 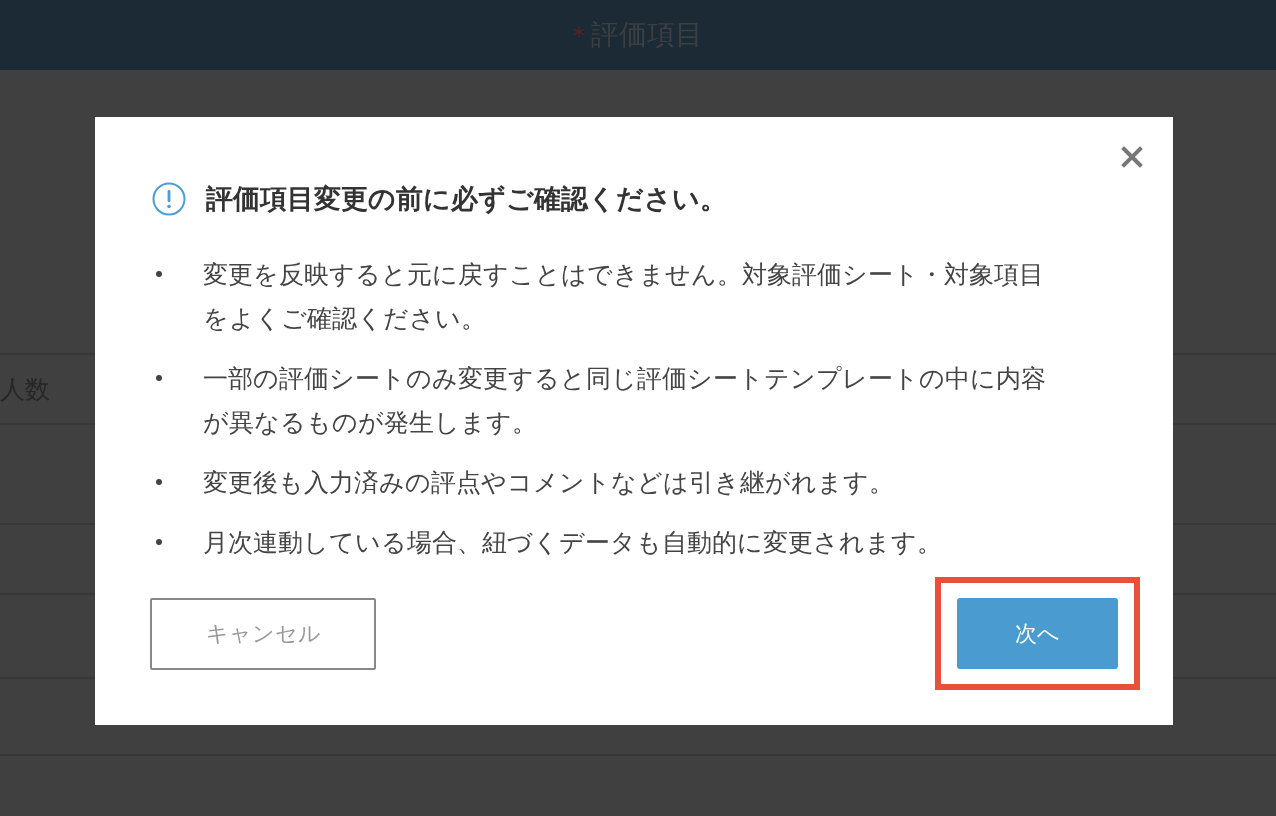 I want to click on next-button: 次へ, so click(x=1037, y=633).